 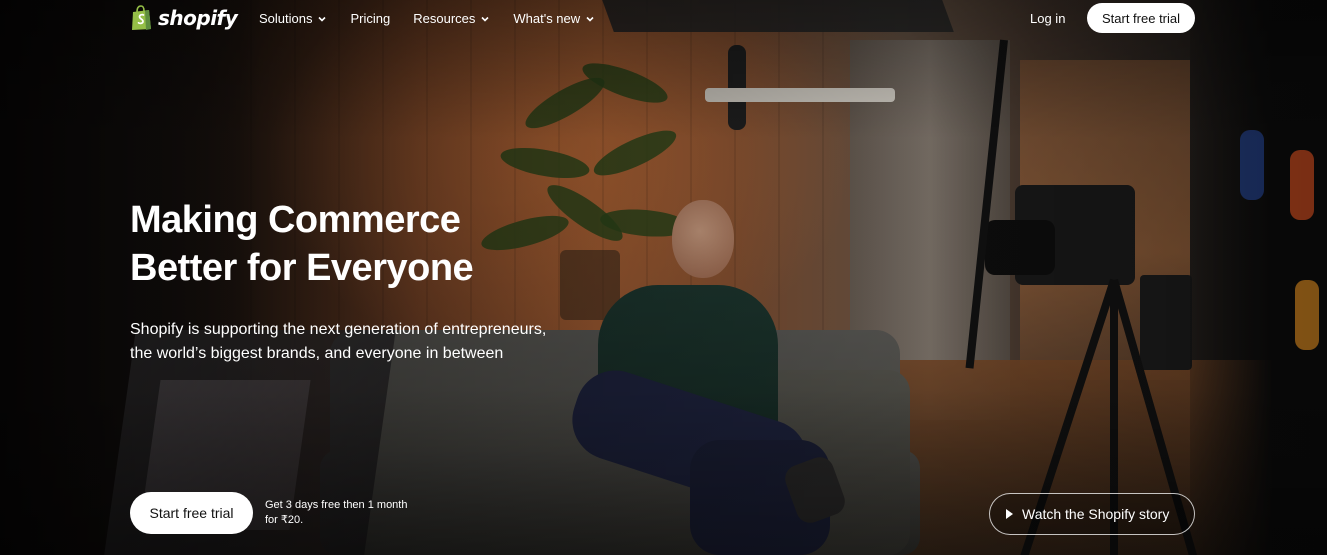 I want to click on shopify-bag-icon, so click(x=141, y=17).